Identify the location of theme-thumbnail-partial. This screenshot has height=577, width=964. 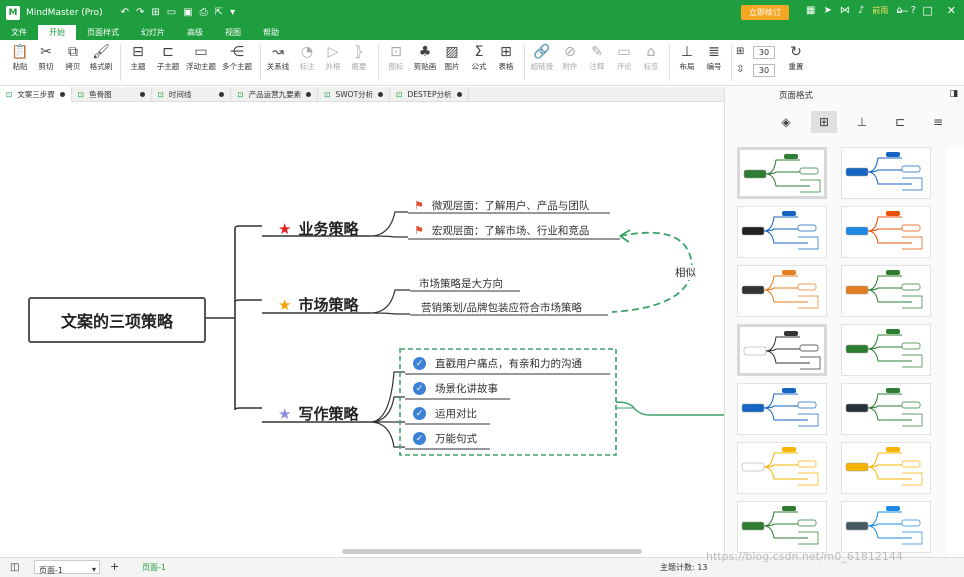
(955, 352).